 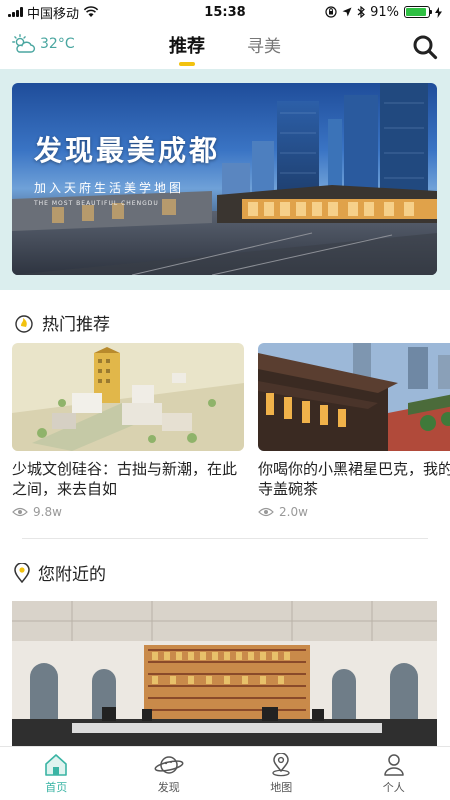 I want to click on nav-profile-label: 个人, so click(x=393, y=787).